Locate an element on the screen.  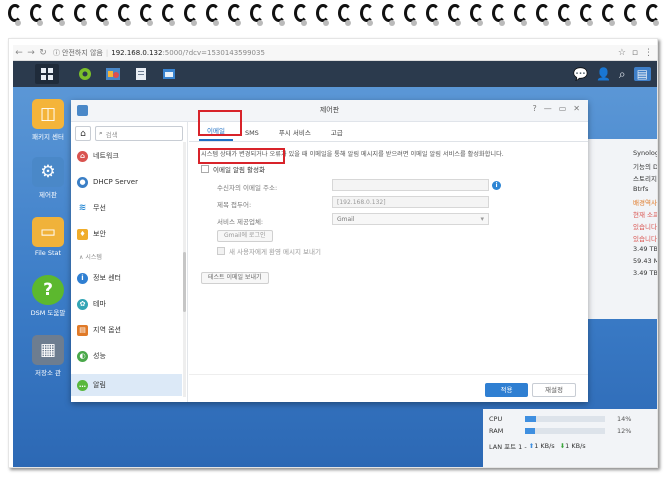
help-icon: ? is located at coordinates (534, 108).